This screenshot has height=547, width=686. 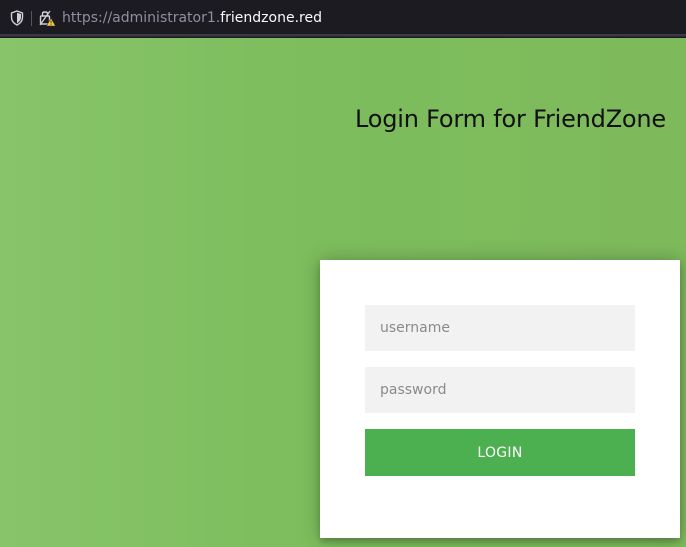 I want to click on url-prefix: https://administrator1., so click(x=141, y=18).